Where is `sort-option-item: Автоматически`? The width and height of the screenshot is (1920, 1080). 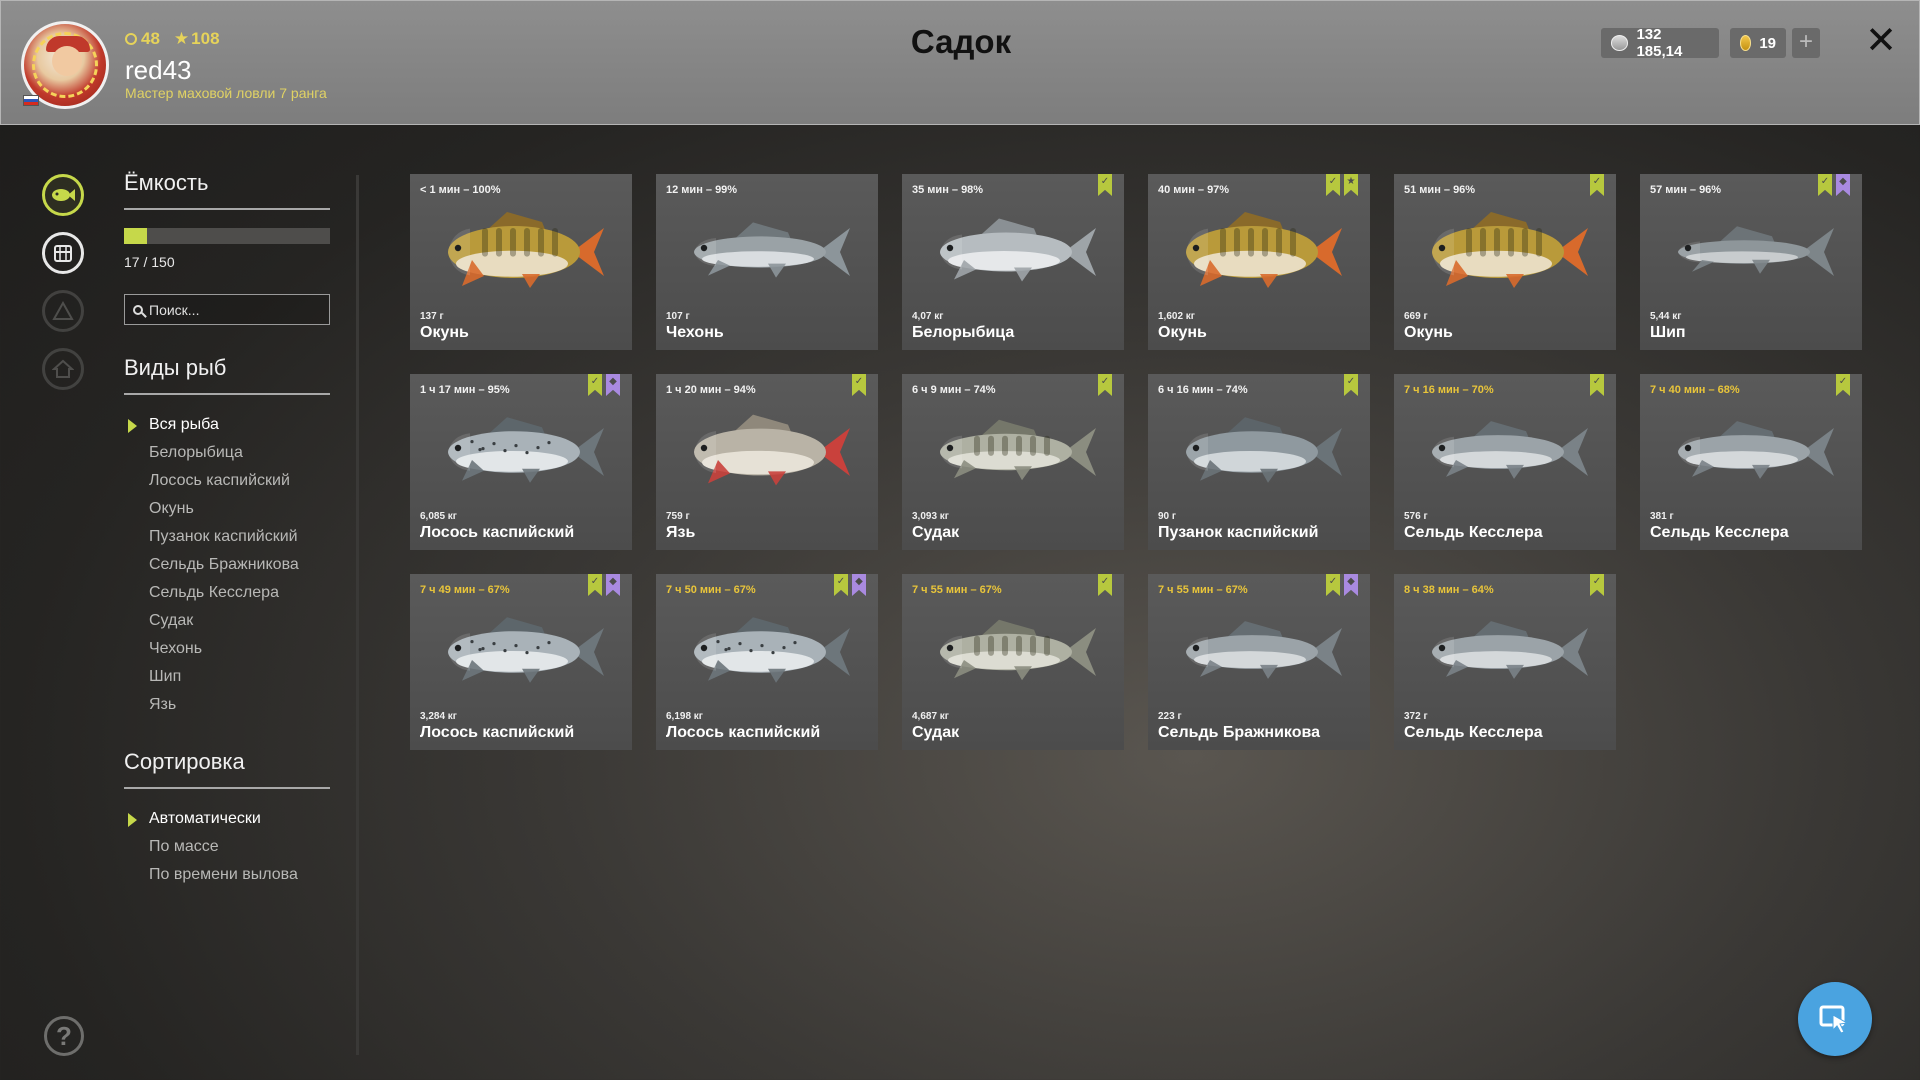 sort-option-item: Автоматически is located at coordinates (227, 819).